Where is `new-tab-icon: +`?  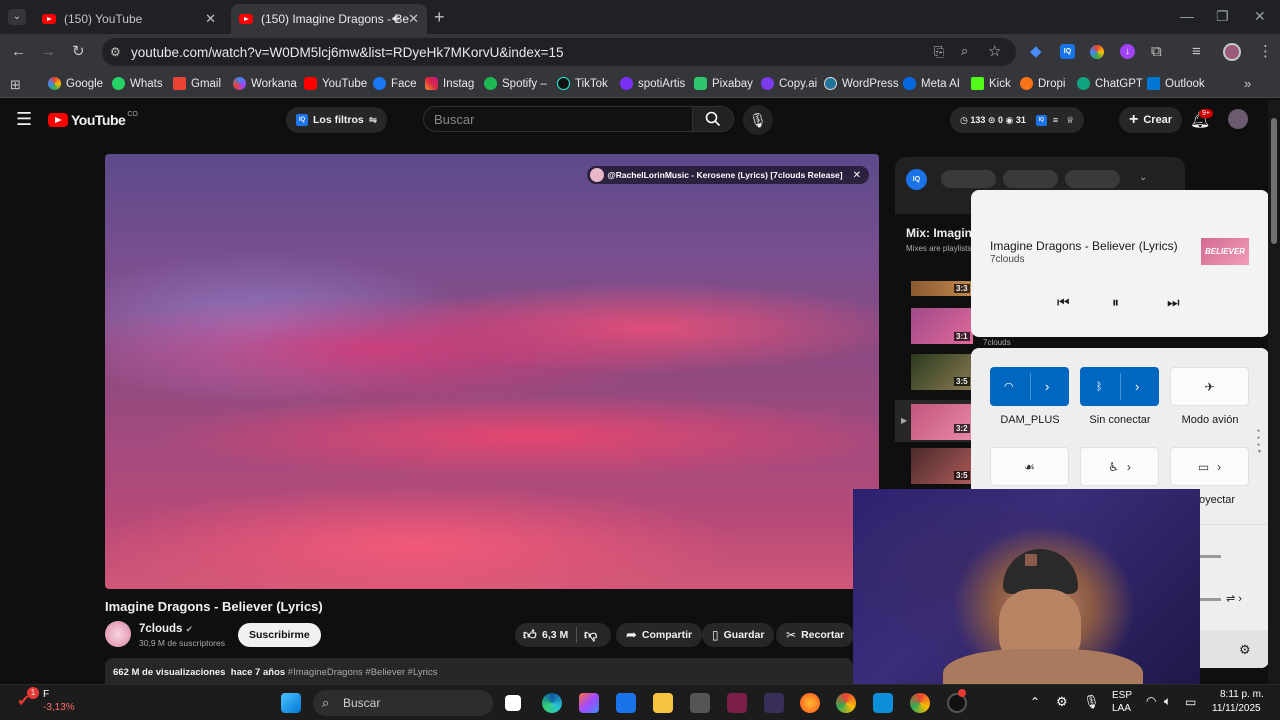 new-tab-icon: + is located at coordinates (439, 17).